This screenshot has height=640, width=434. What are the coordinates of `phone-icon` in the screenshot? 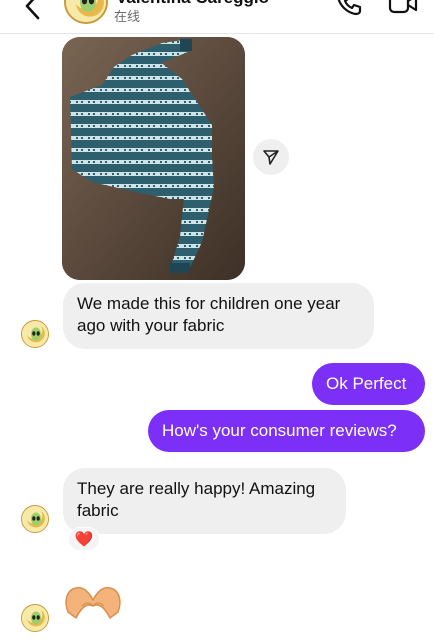 It's located at (349, 8).